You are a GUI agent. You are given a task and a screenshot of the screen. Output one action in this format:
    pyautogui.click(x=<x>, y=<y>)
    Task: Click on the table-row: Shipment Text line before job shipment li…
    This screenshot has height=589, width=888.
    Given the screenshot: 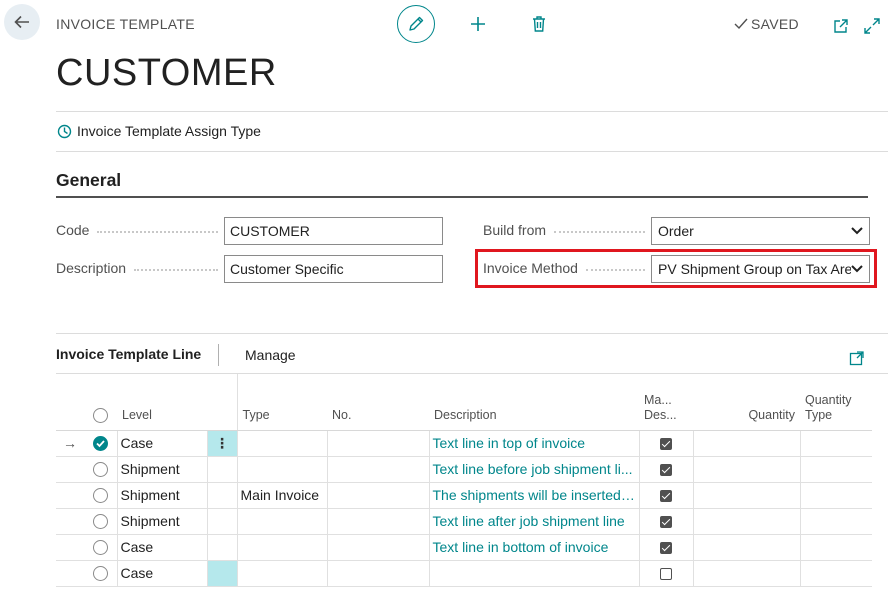 What is the action you would take?
    pyautogui.click(x=464, y=469)
    